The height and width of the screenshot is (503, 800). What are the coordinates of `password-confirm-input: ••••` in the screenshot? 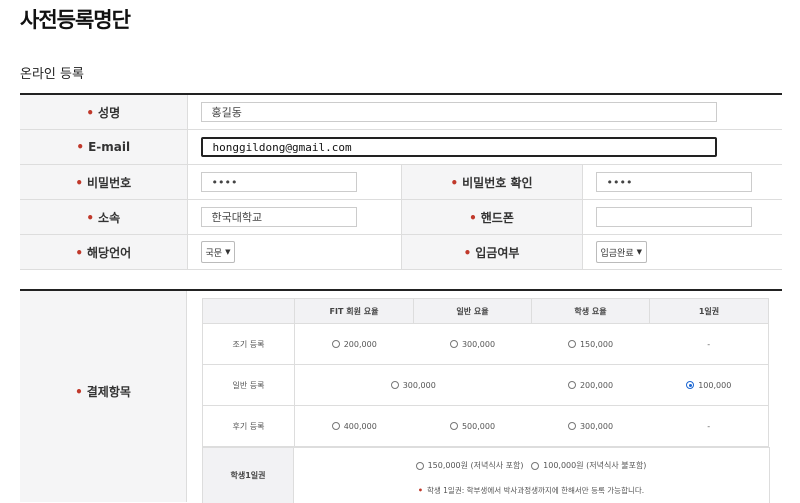 It's located at (673, 182).